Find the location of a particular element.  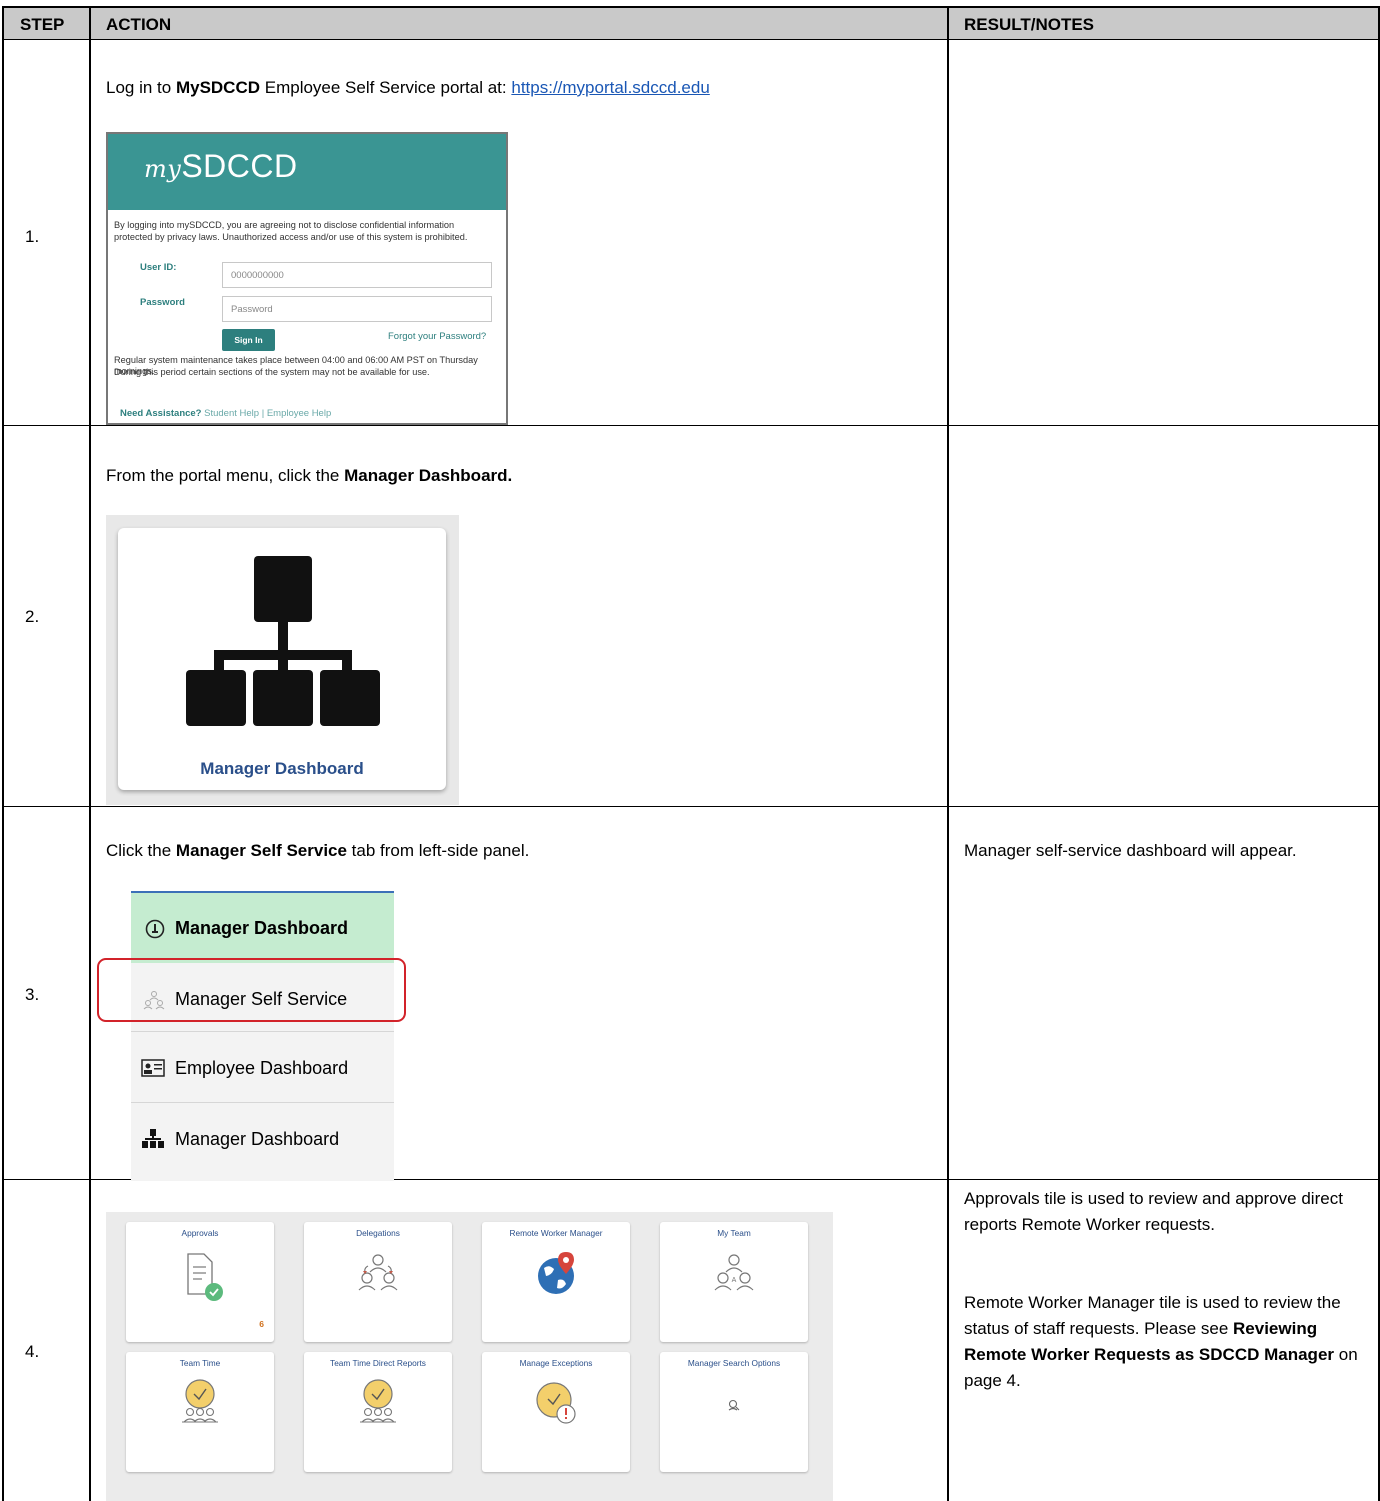

column-divider-result is located at coordinates (948, 753).